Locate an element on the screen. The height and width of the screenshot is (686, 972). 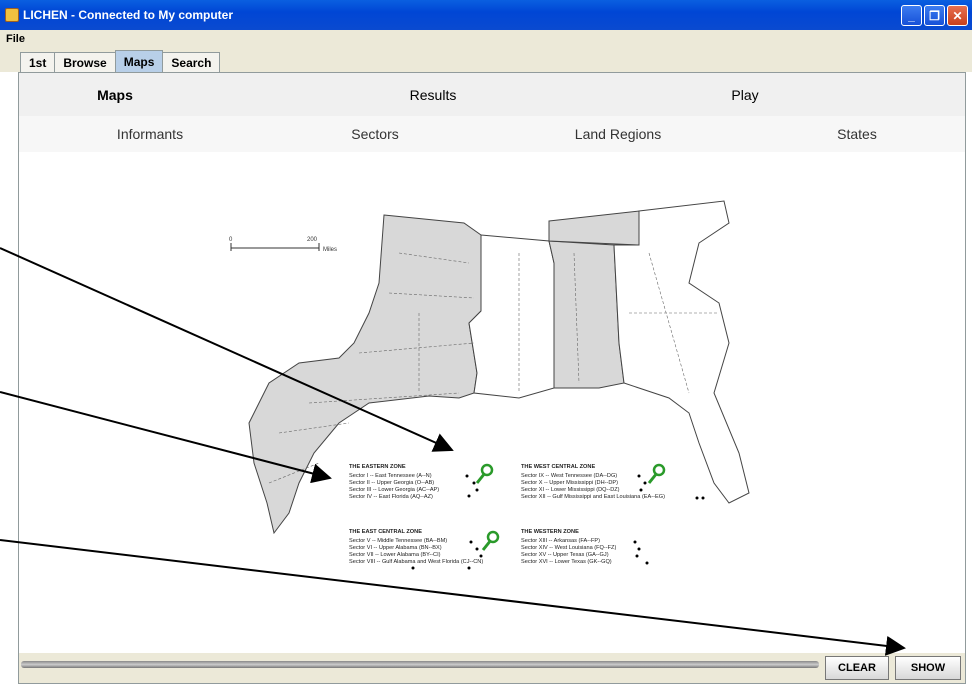
legend-eastern-line: Sector III -- Lower Georgia (AC--AP) is located at coordinates (394, 490).